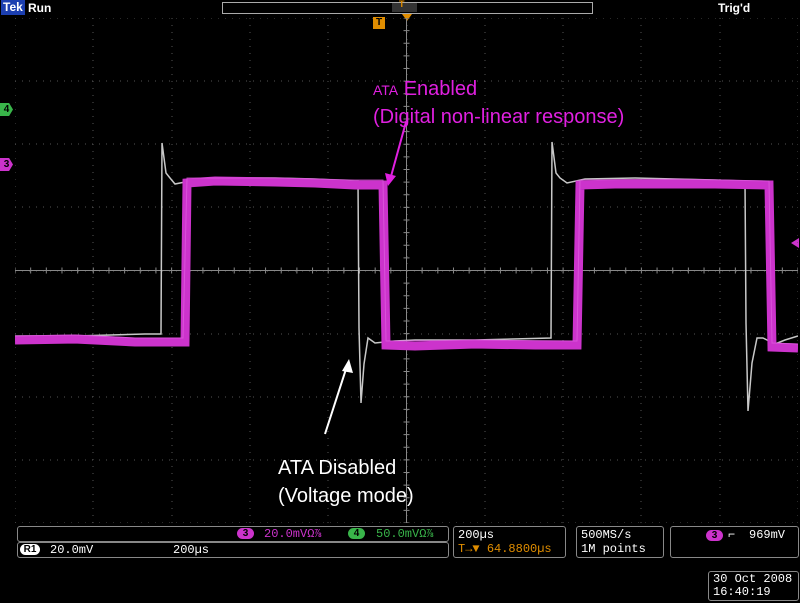  Describe the element at coordinates (519, 549) in the screenshot. I see `delay-value: 64.8800µs` at that location.